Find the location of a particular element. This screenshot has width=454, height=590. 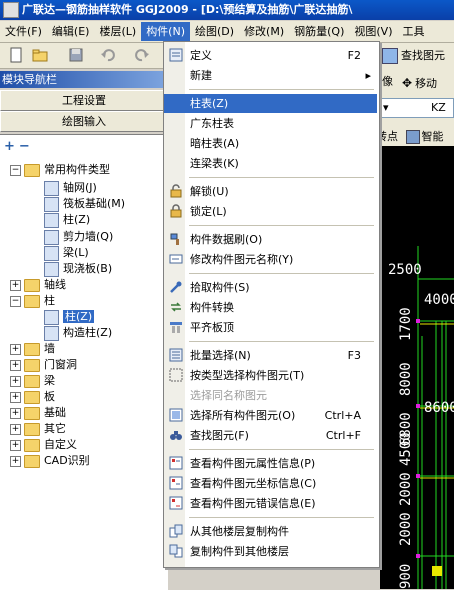

menu-edit: 编辑(E) is located at coordinates (71, 31).